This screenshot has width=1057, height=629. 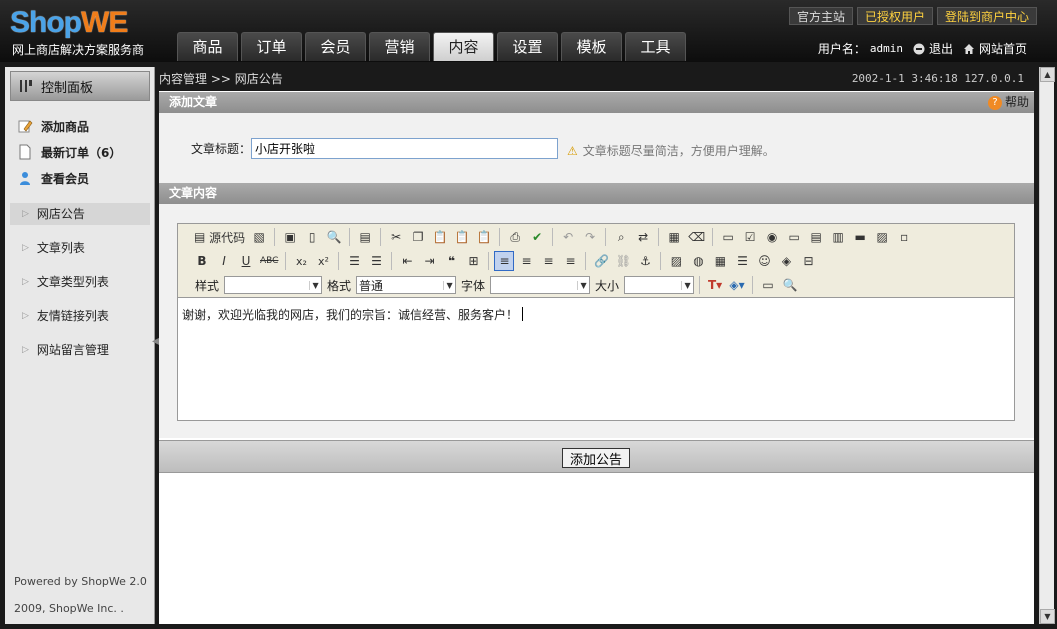 What do you see at coordinates (69, 23) in the screenshot?
I see `shopwe-logo: ShopWE` at bounding box center [69, 23].